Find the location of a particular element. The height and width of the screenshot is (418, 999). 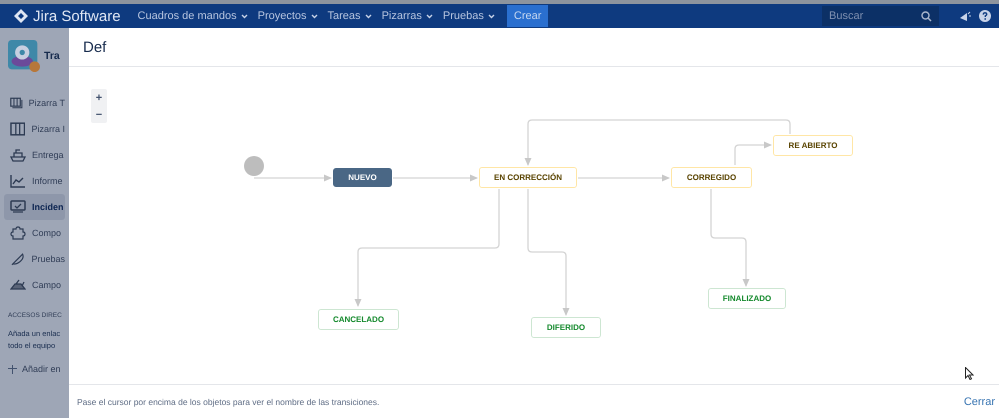

mouse-cursor-icon is located at coordinates (969, 373).